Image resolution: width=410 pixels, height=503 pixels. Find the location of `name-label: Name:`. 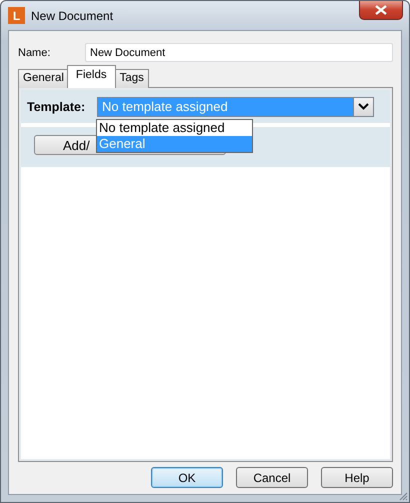

name-label: Name: is located at coordinates (35, 52).